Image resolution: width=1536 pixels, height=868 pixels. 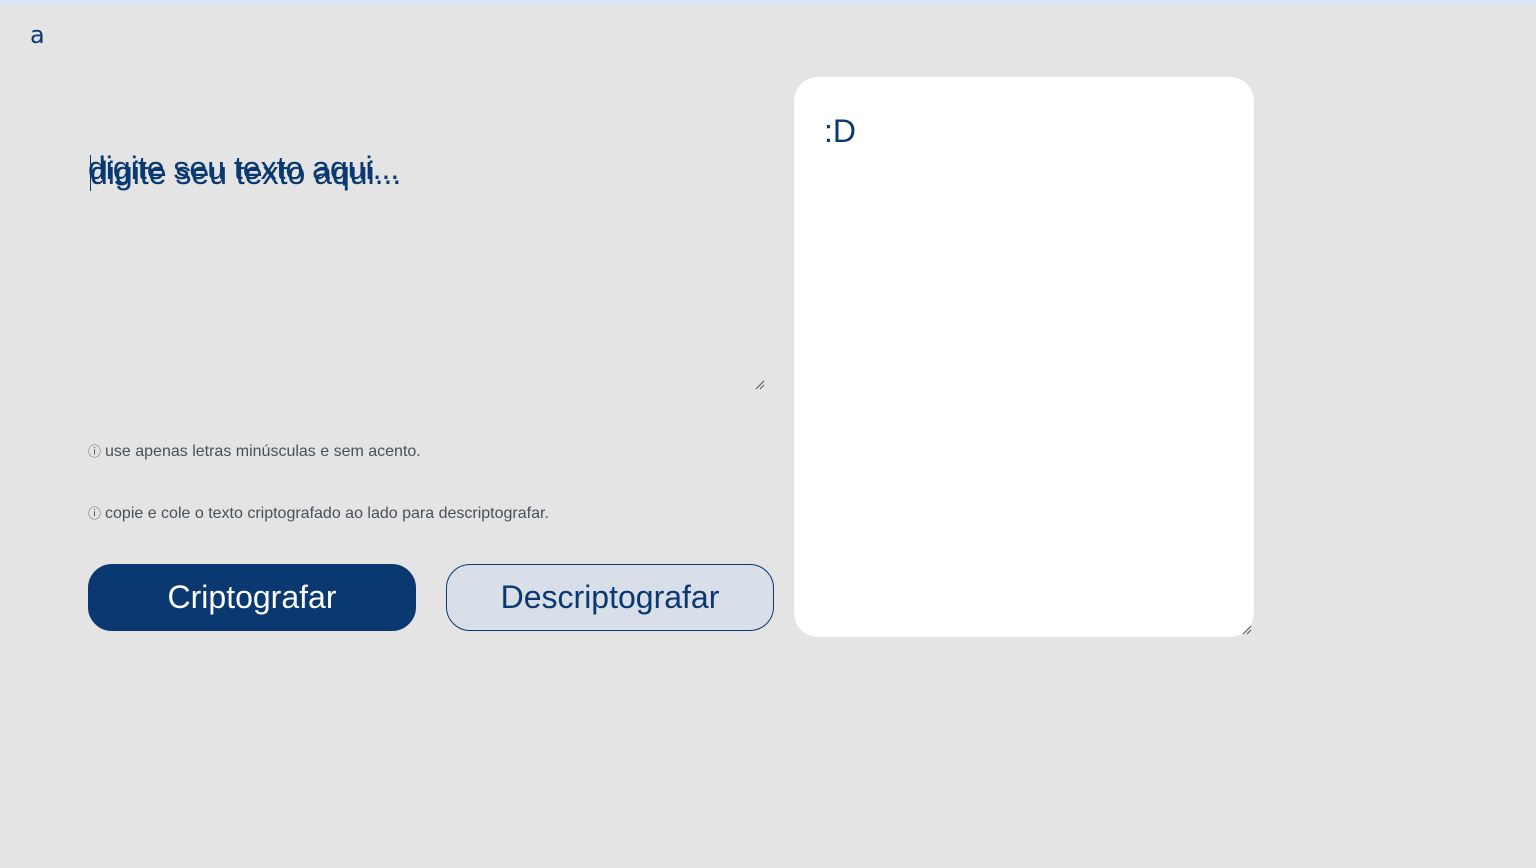 I want to click on encrypt-button: Criptografar, so click(x=252, y=597).